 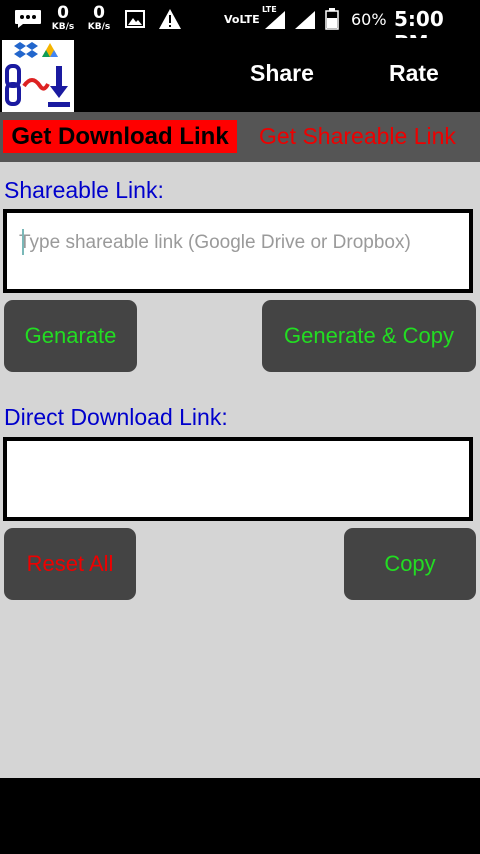 What do you see at coordinates (240, 137) in the screenshot?
I see `tab-bar: Get Download Link Get Shareable Link` at bounding box center [240, 137].